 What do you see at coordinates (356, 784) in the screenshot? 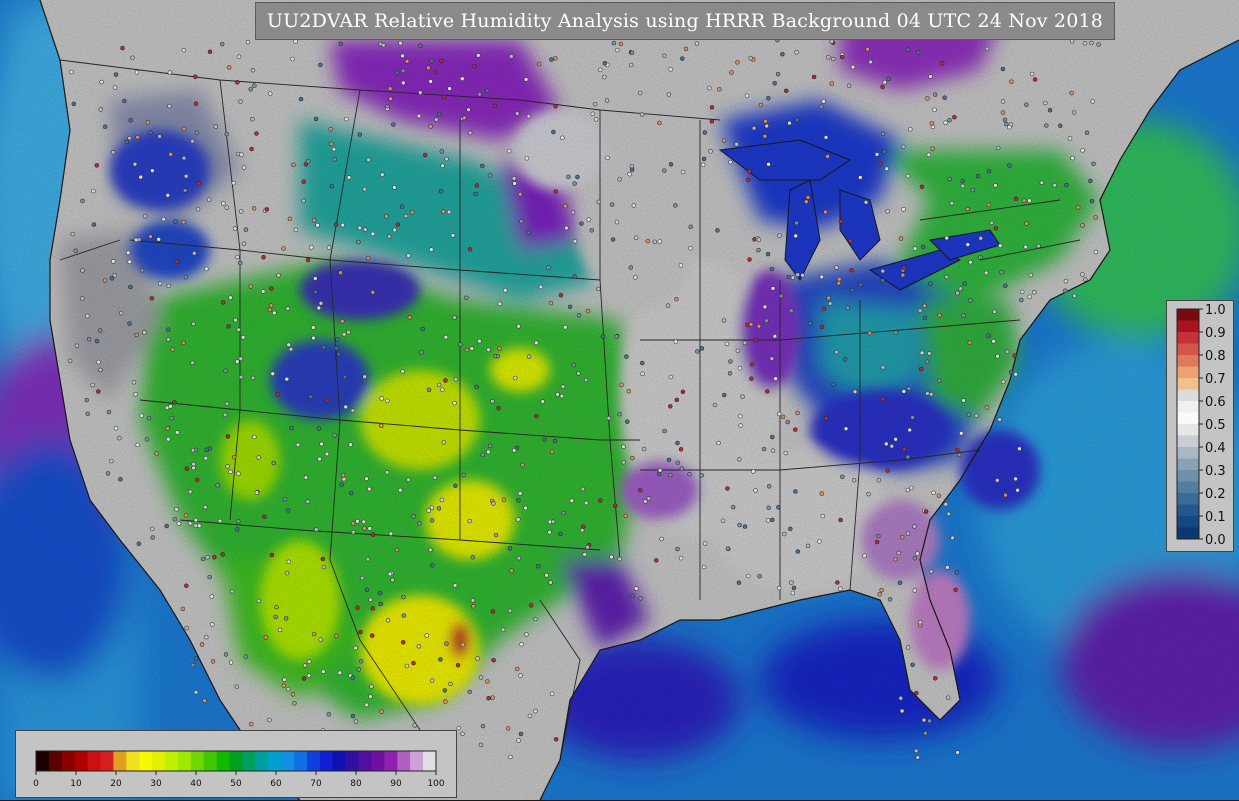
I see `grid-colorbar-tick-label: 80` at bounding box center [356, 784].